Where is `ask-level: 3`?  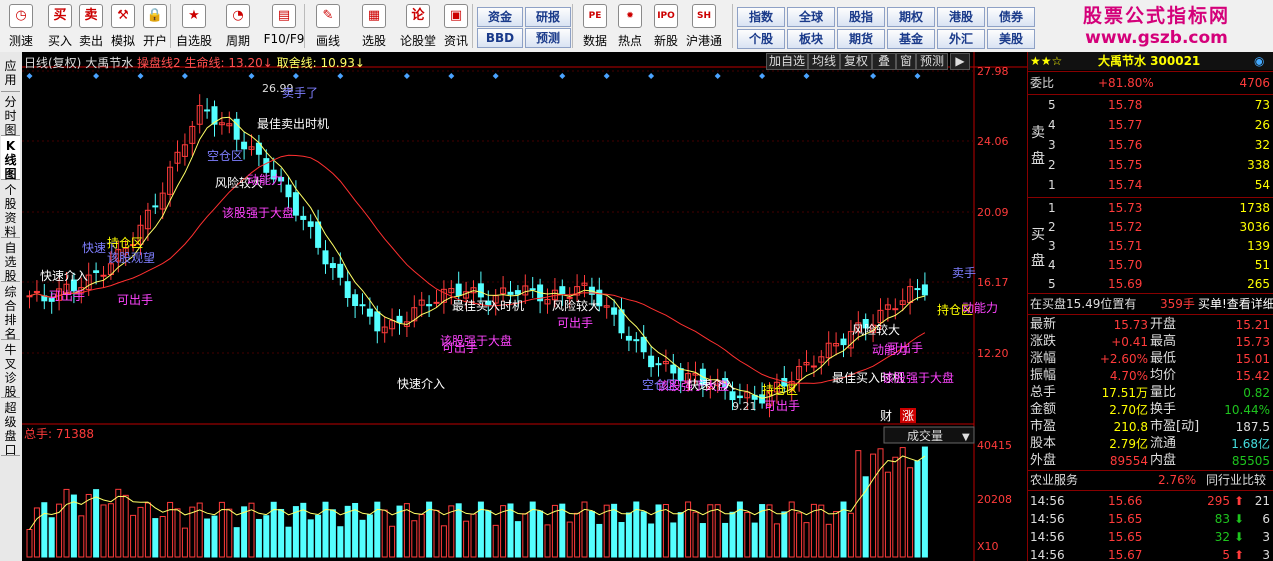 ask-level: 3 is located at coordinates (1052, 145).